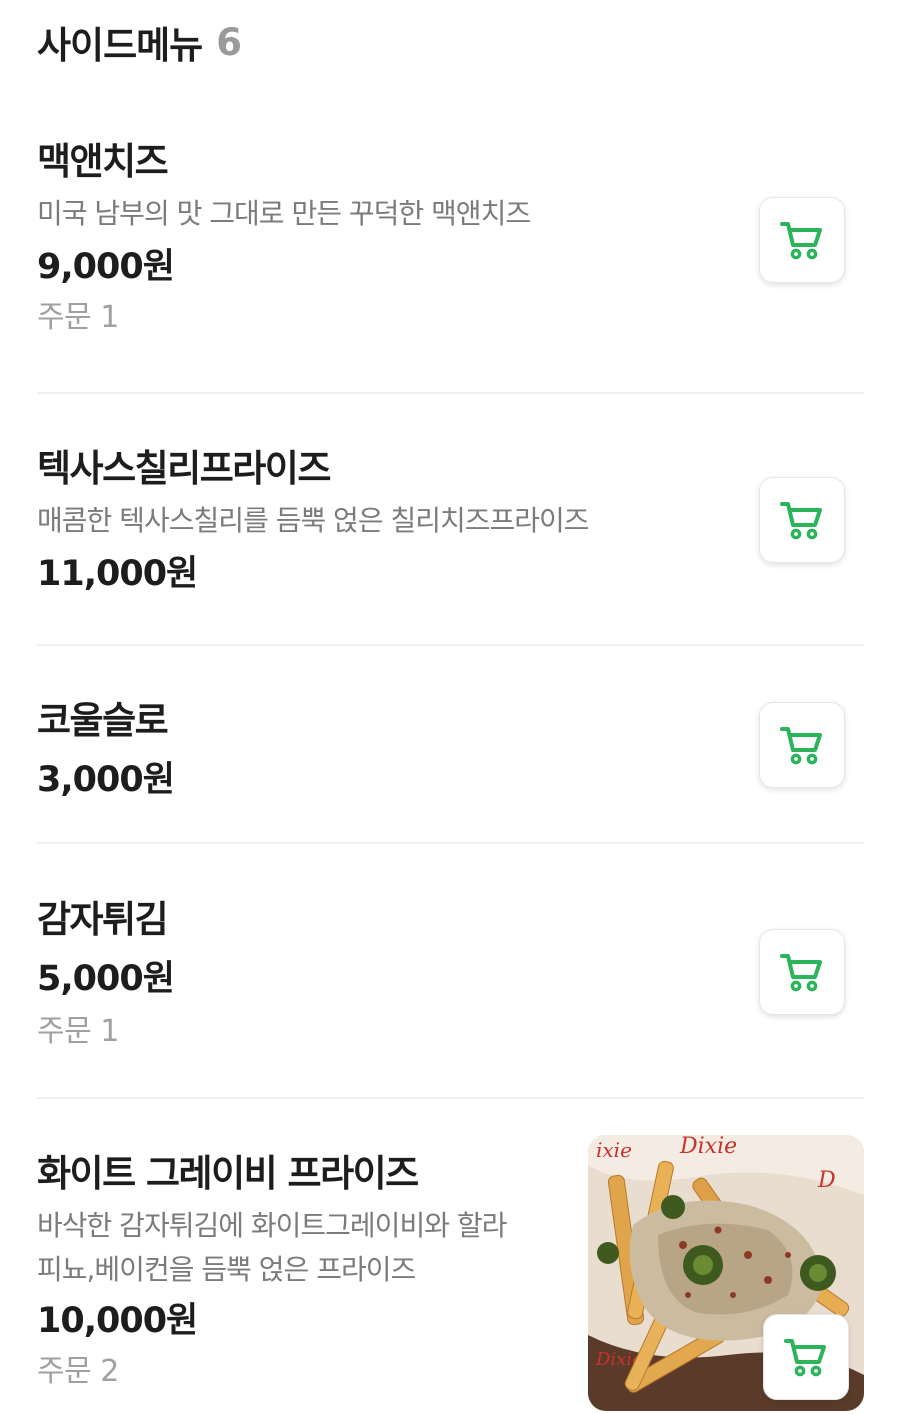 This screenshot has width=900, height=1414. What do you see at coordinates (826, 1180) in the screenshot?
I see `svg-text: D` at bounding box center [826, 1180].